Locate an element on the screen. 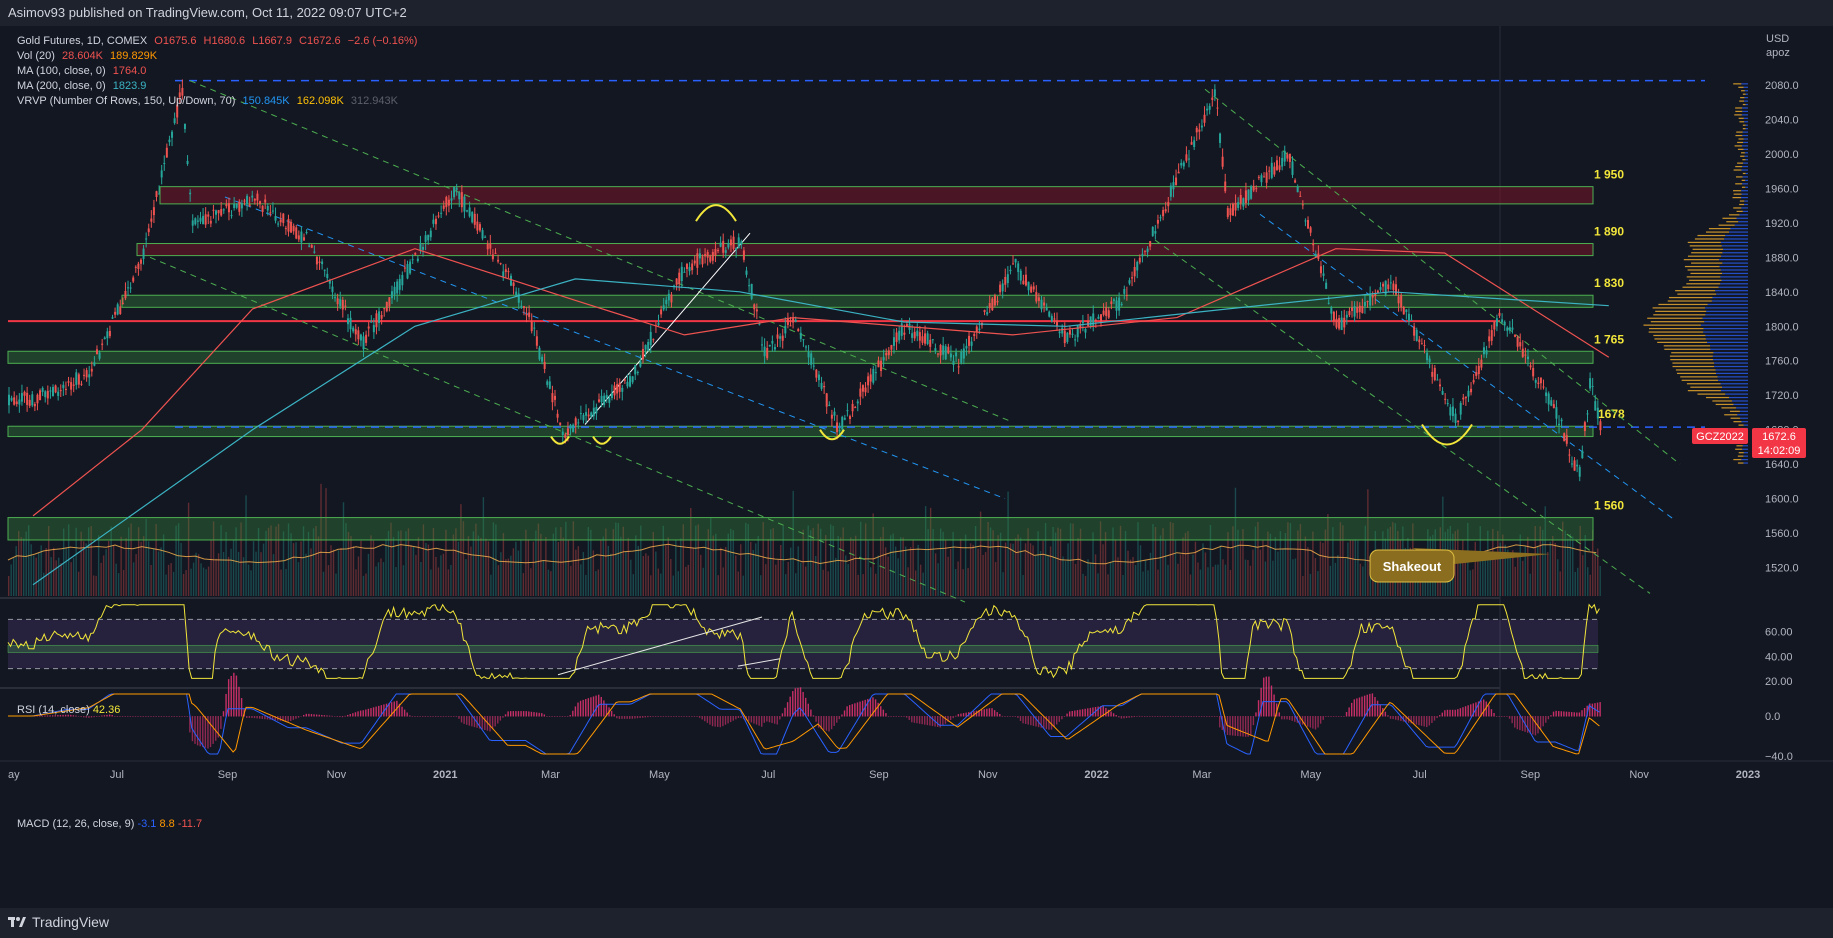 Image resolution: width=1833 pixels, height=938 pixels. ma100-label: MA (100, close, 0) is located at coordinates (61, 71).